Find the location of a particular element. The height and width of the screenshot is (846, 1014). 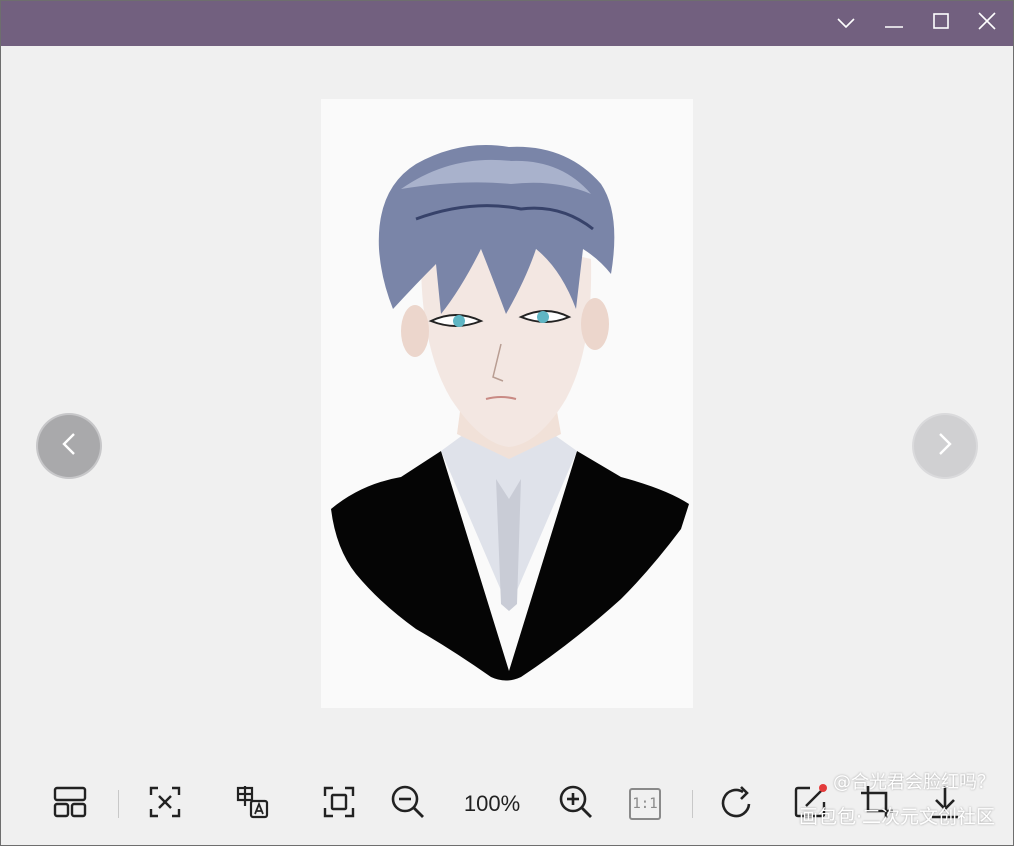

translate-icon is located at coordinates (252, 804).